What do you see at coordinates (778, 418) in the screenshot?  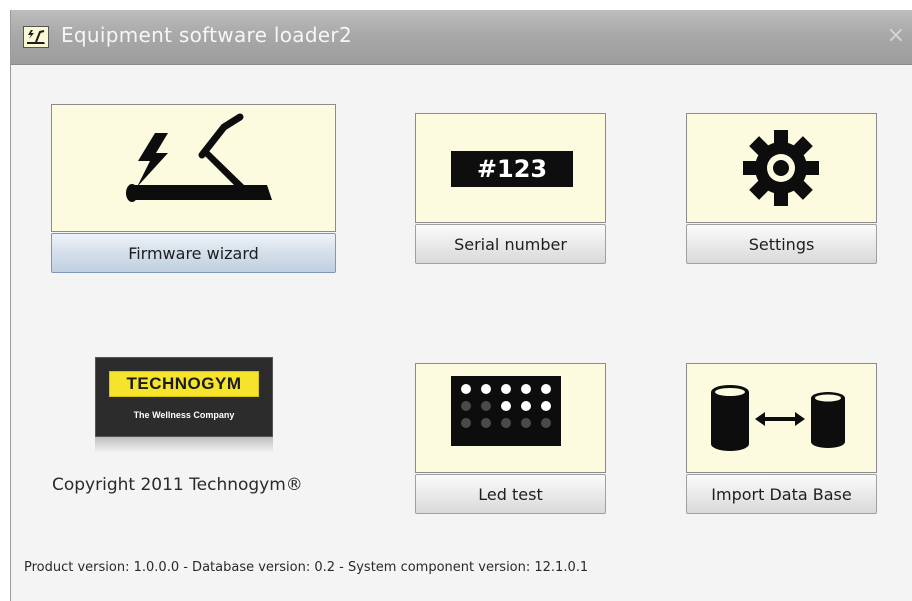 I see `database-transfer-icon` at bounding box center [778, 418].